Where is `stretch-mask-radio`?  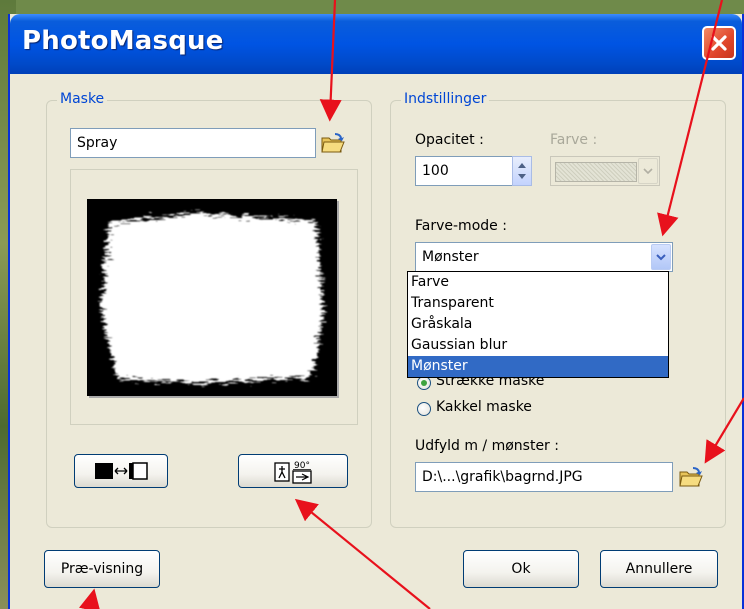 stretch-mask-radio is located at coordinates (424, 383).